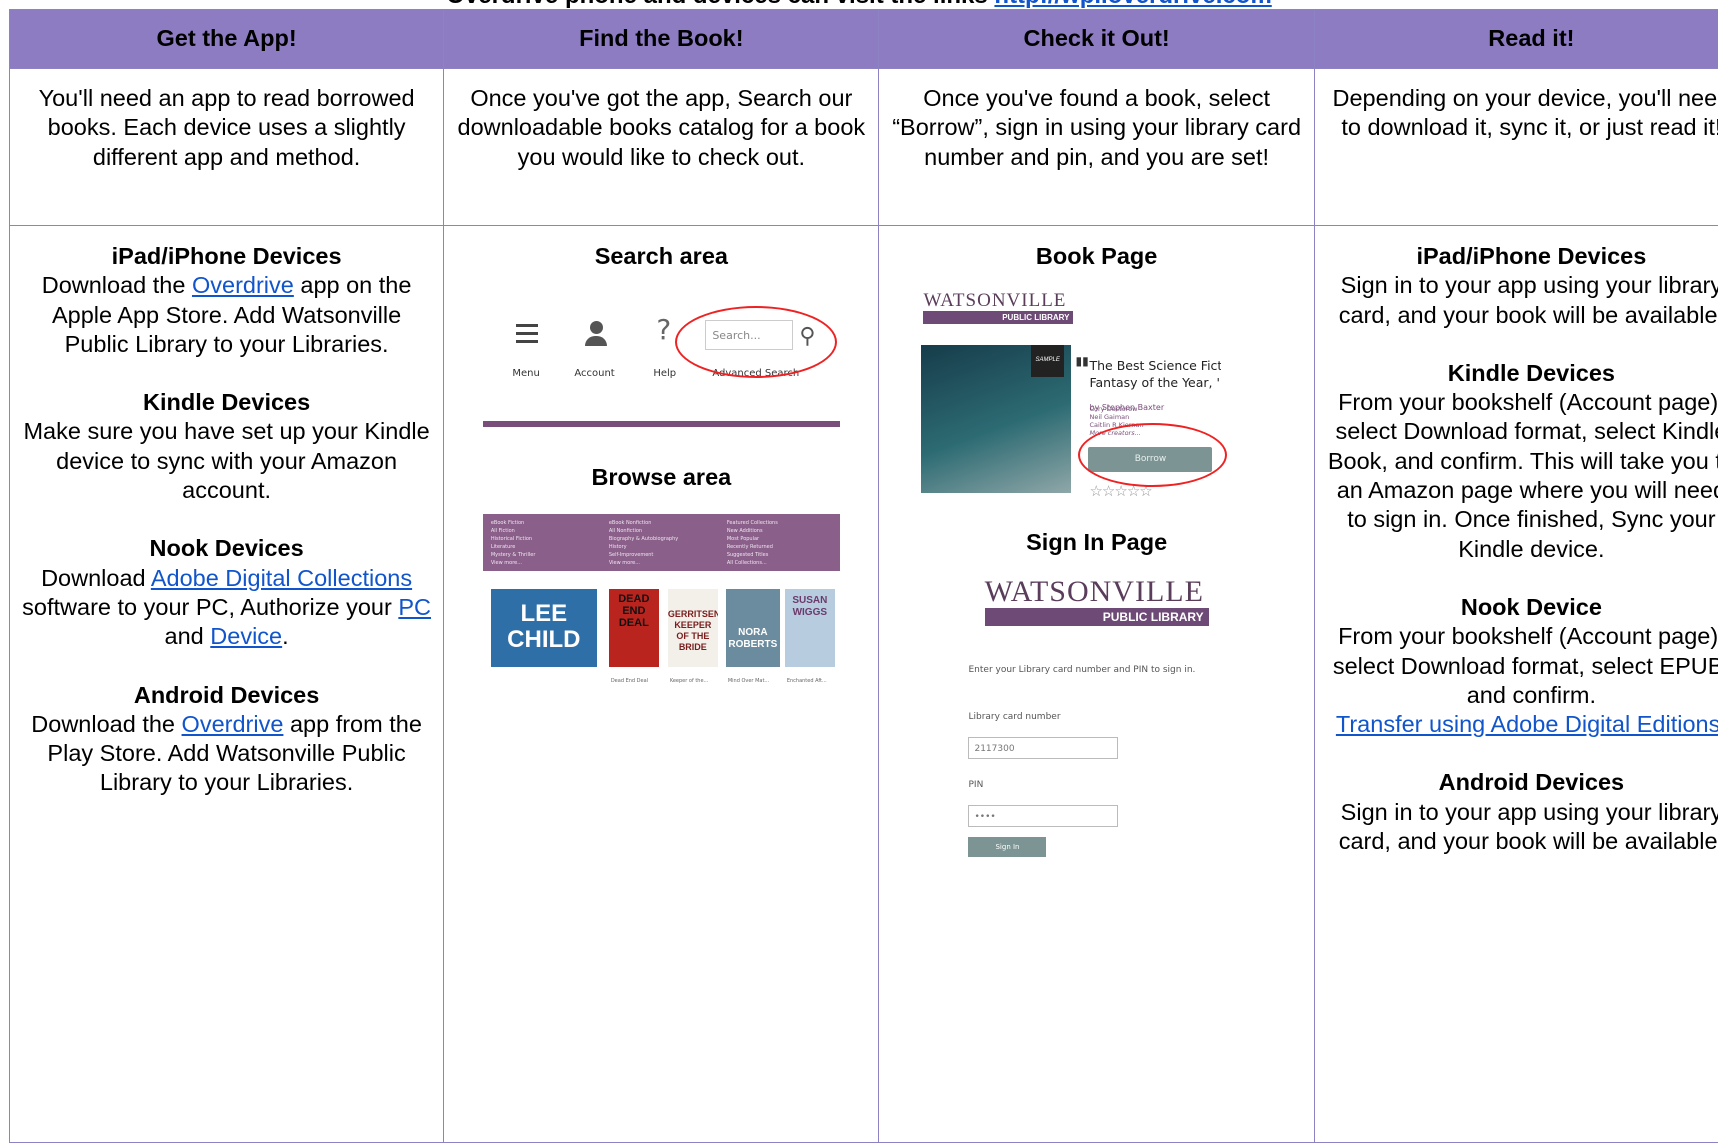  I want to click on android-text-pre: Download the, so click(106, 724).